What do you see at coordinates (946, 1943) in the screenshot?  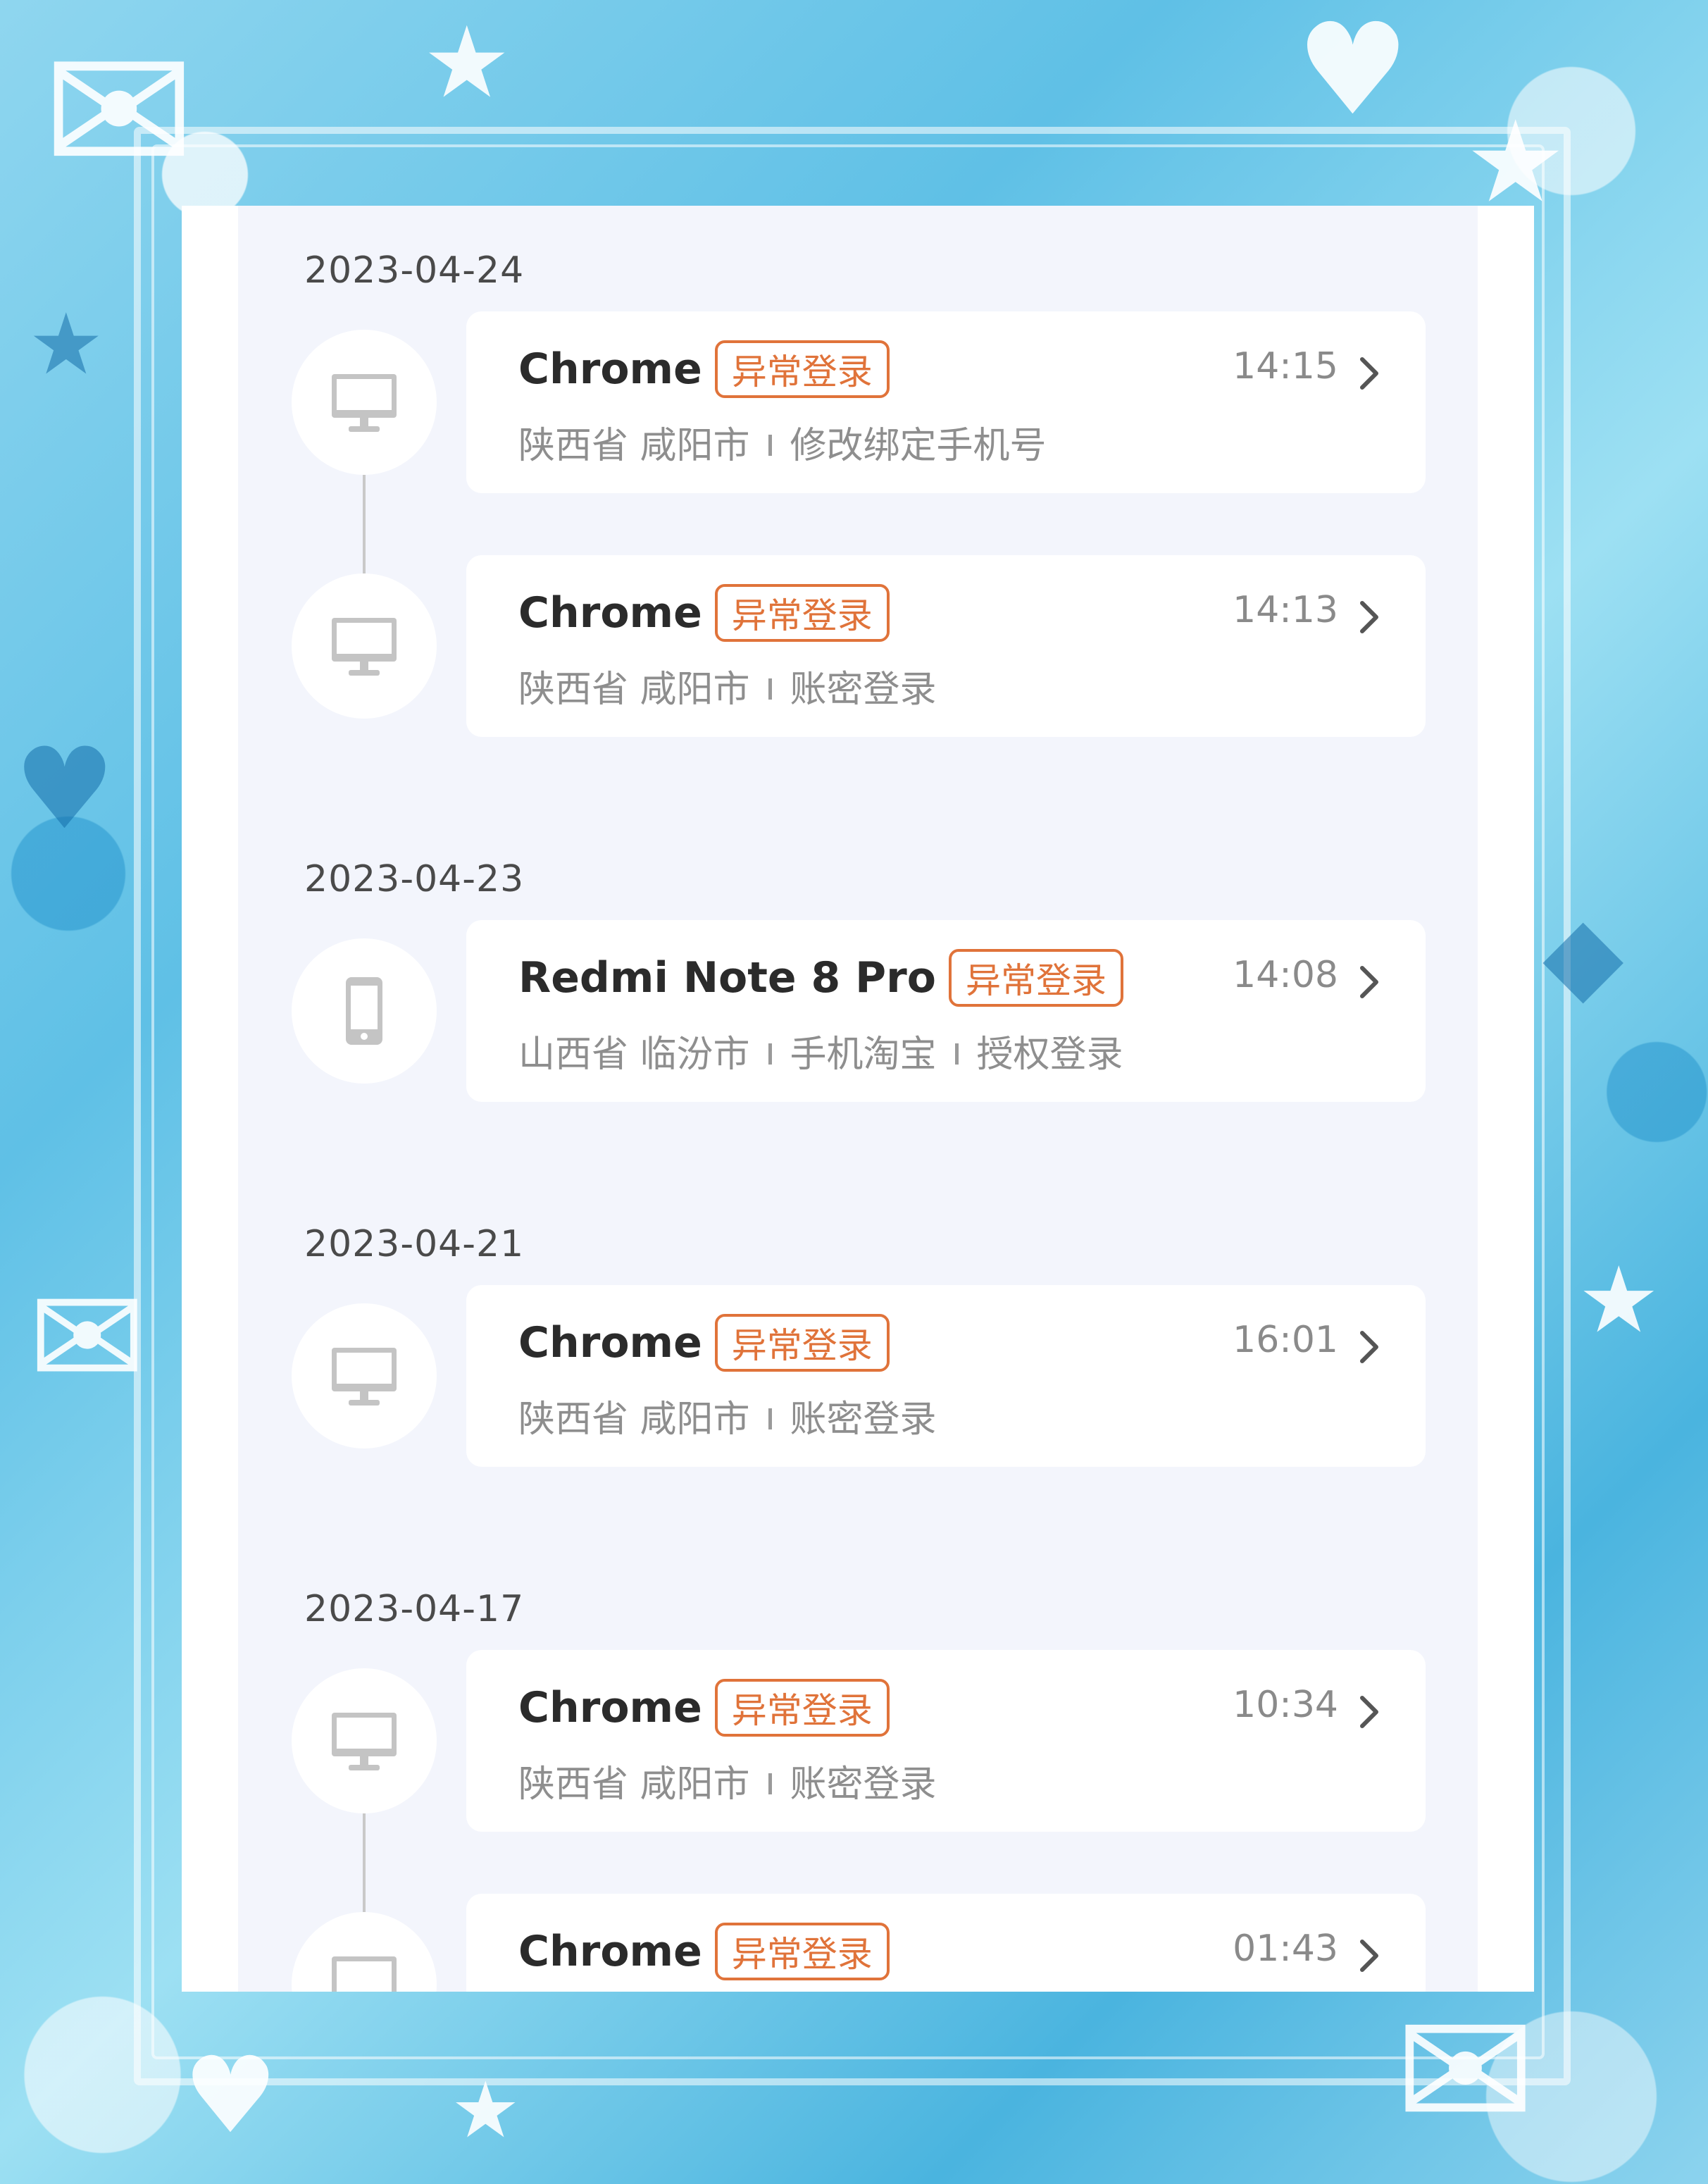 I see `login-record: Chrome异常登录01:43陕西省 咸阳市账密登录` at bounding box center [946, 1943].